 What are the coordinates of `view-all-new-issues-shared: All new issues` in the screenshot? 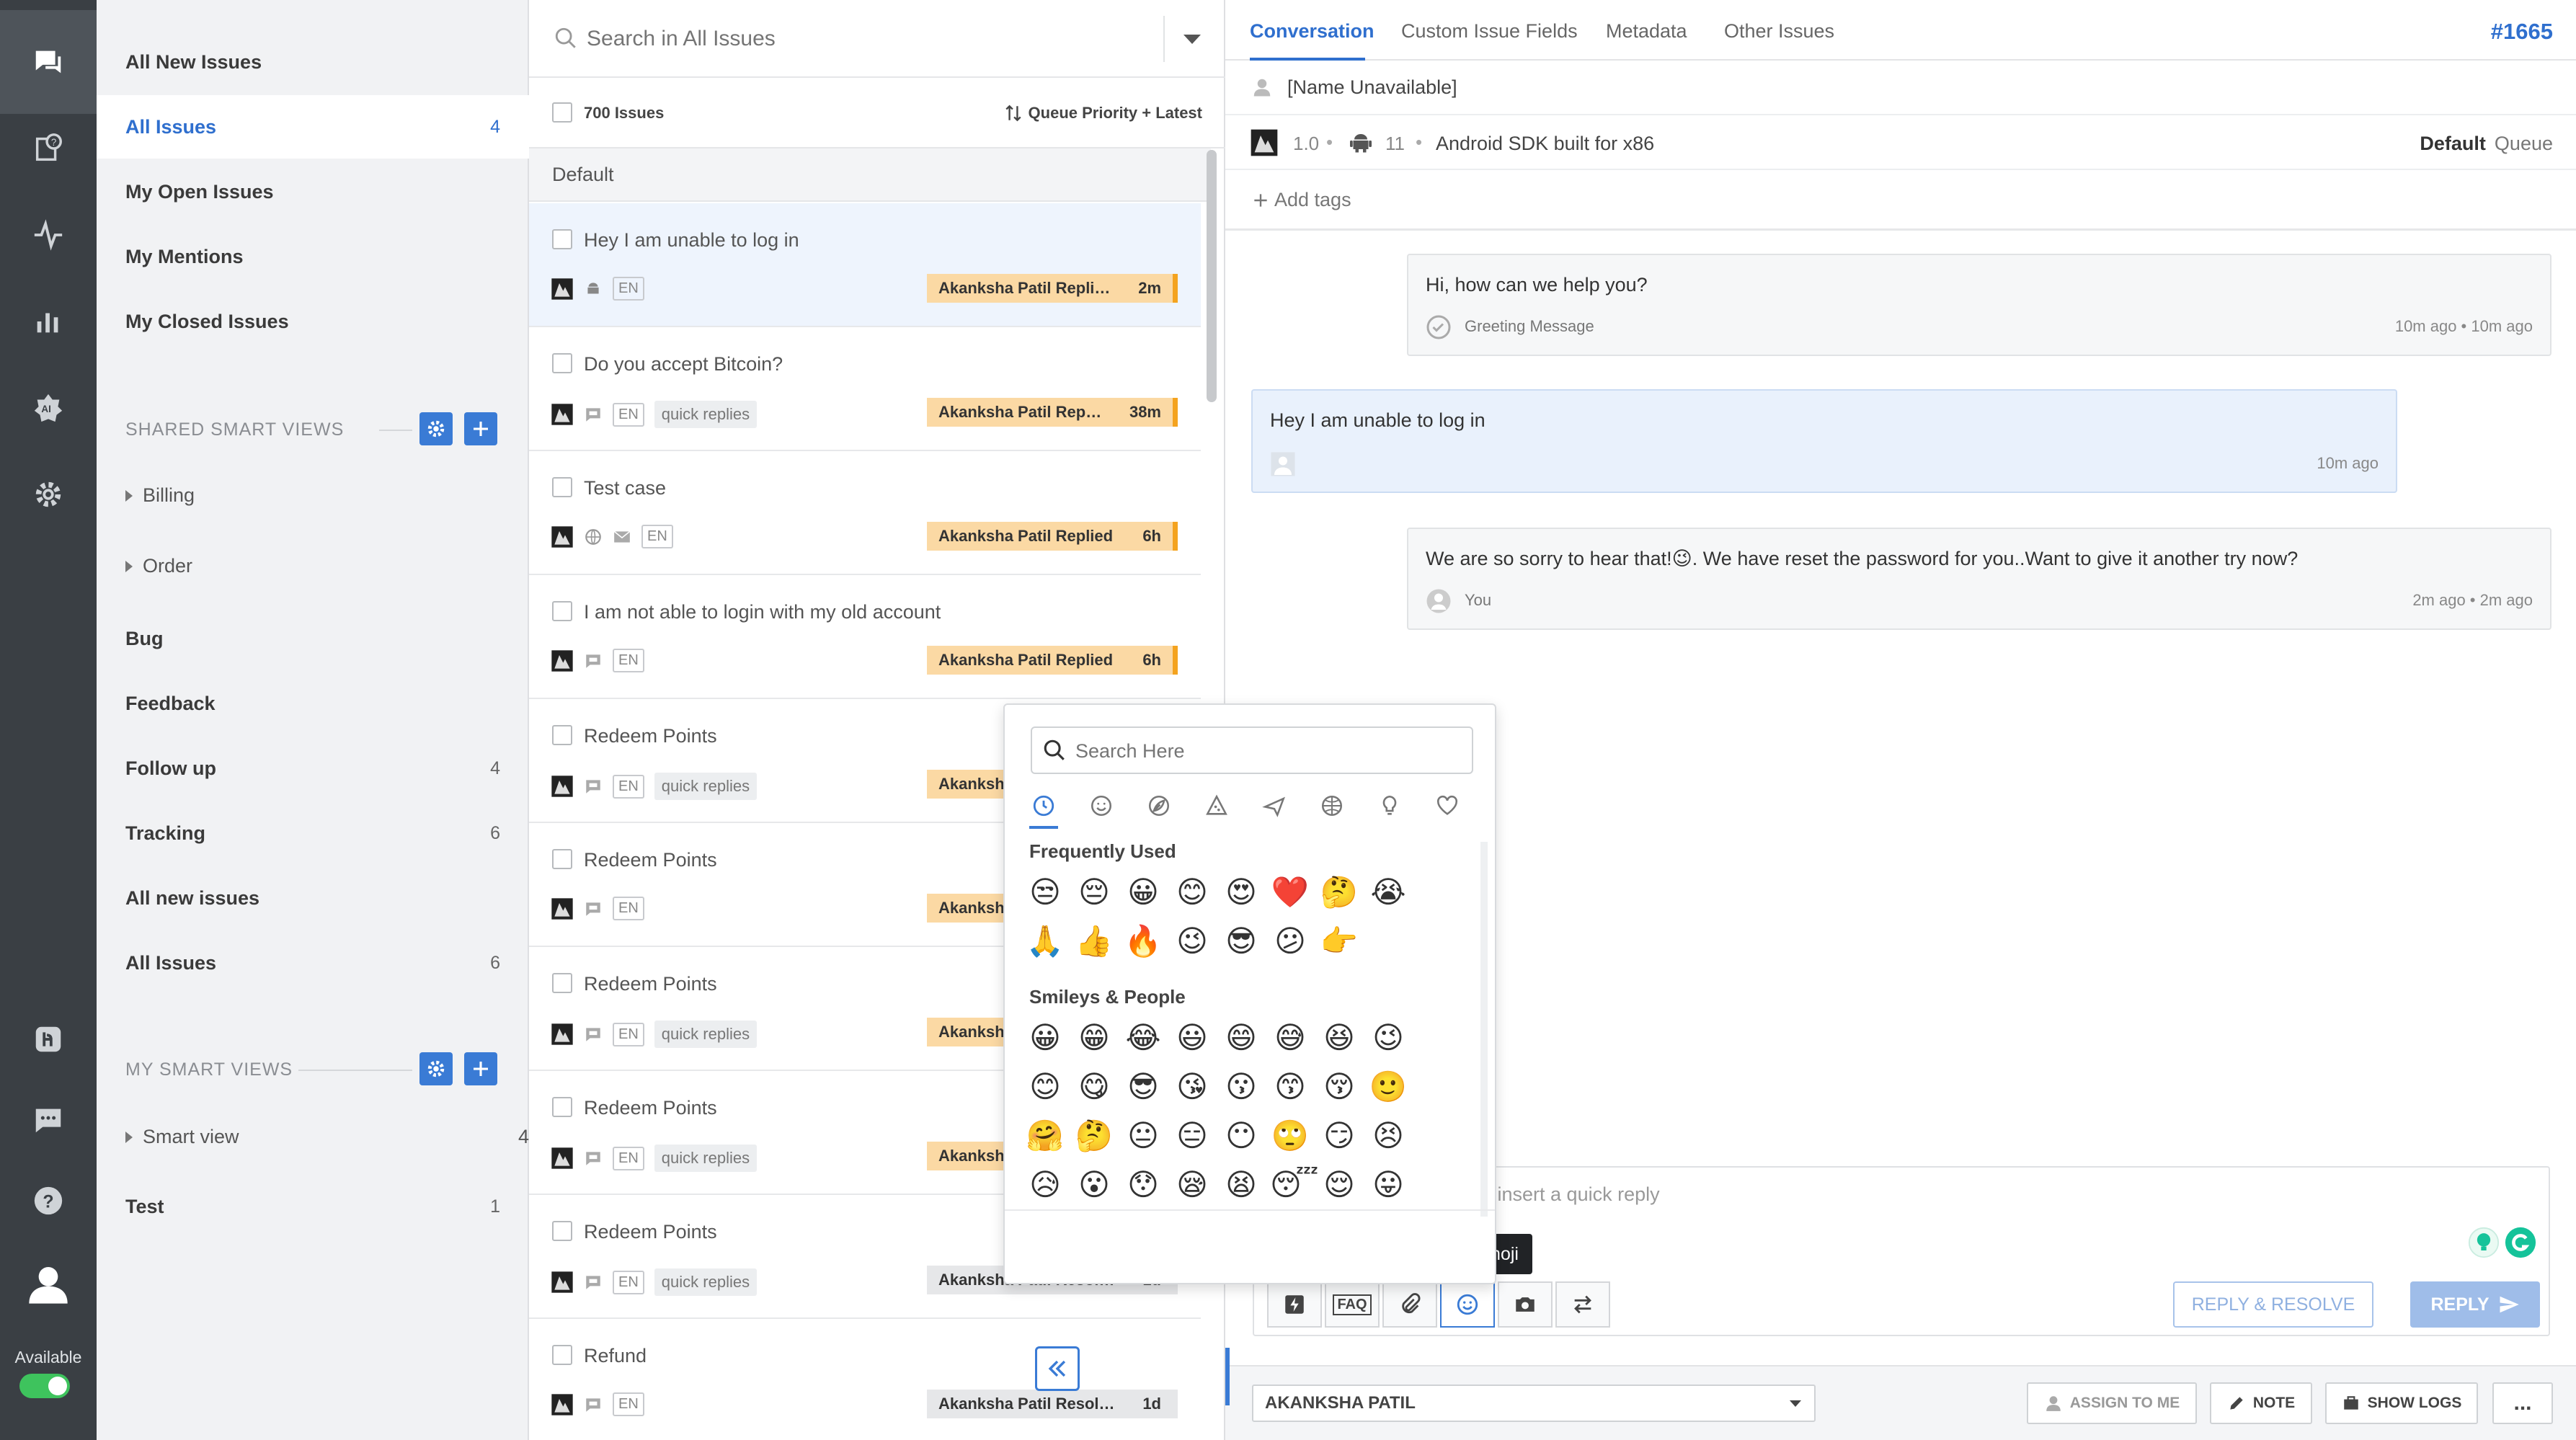 It's located at (313, 898).